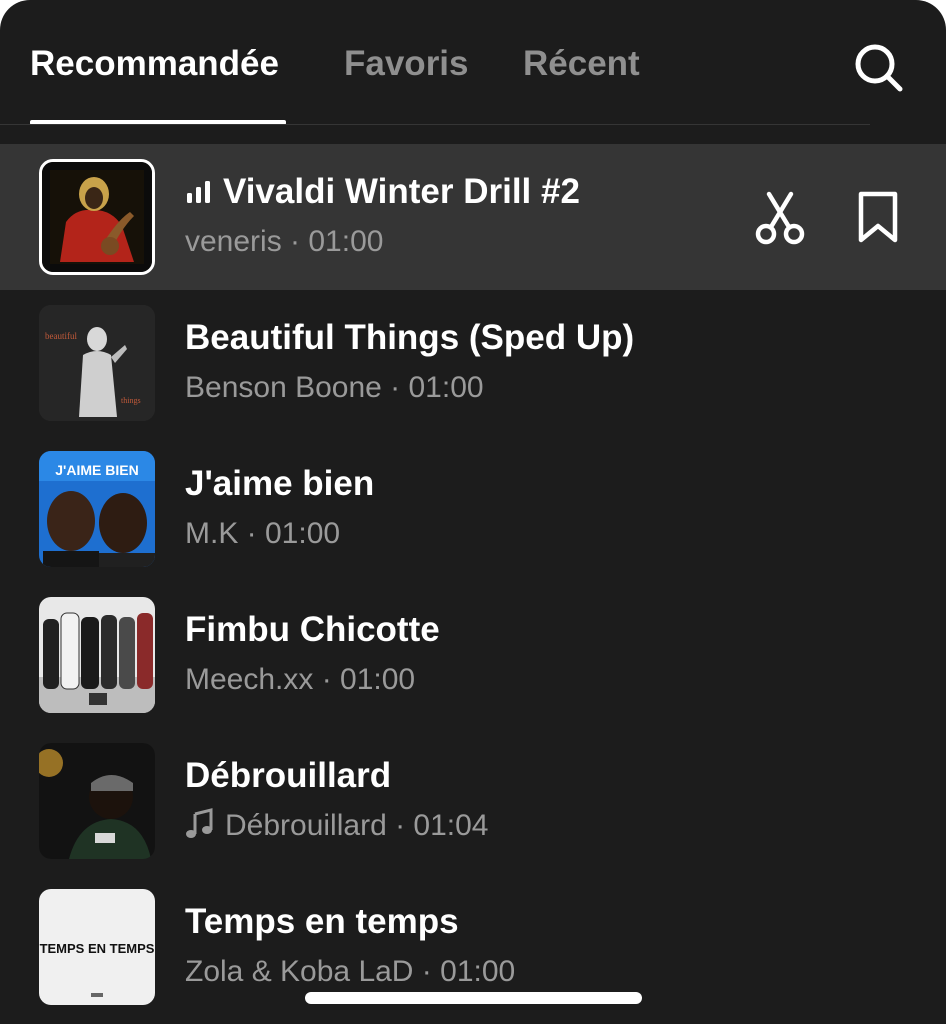 The height and width of the screenshot is (1024, 946). Describe the element at coordinates (334, 387) in the screenshot. I see `track-subtitle: Benson Boone · 01:00` at that location.